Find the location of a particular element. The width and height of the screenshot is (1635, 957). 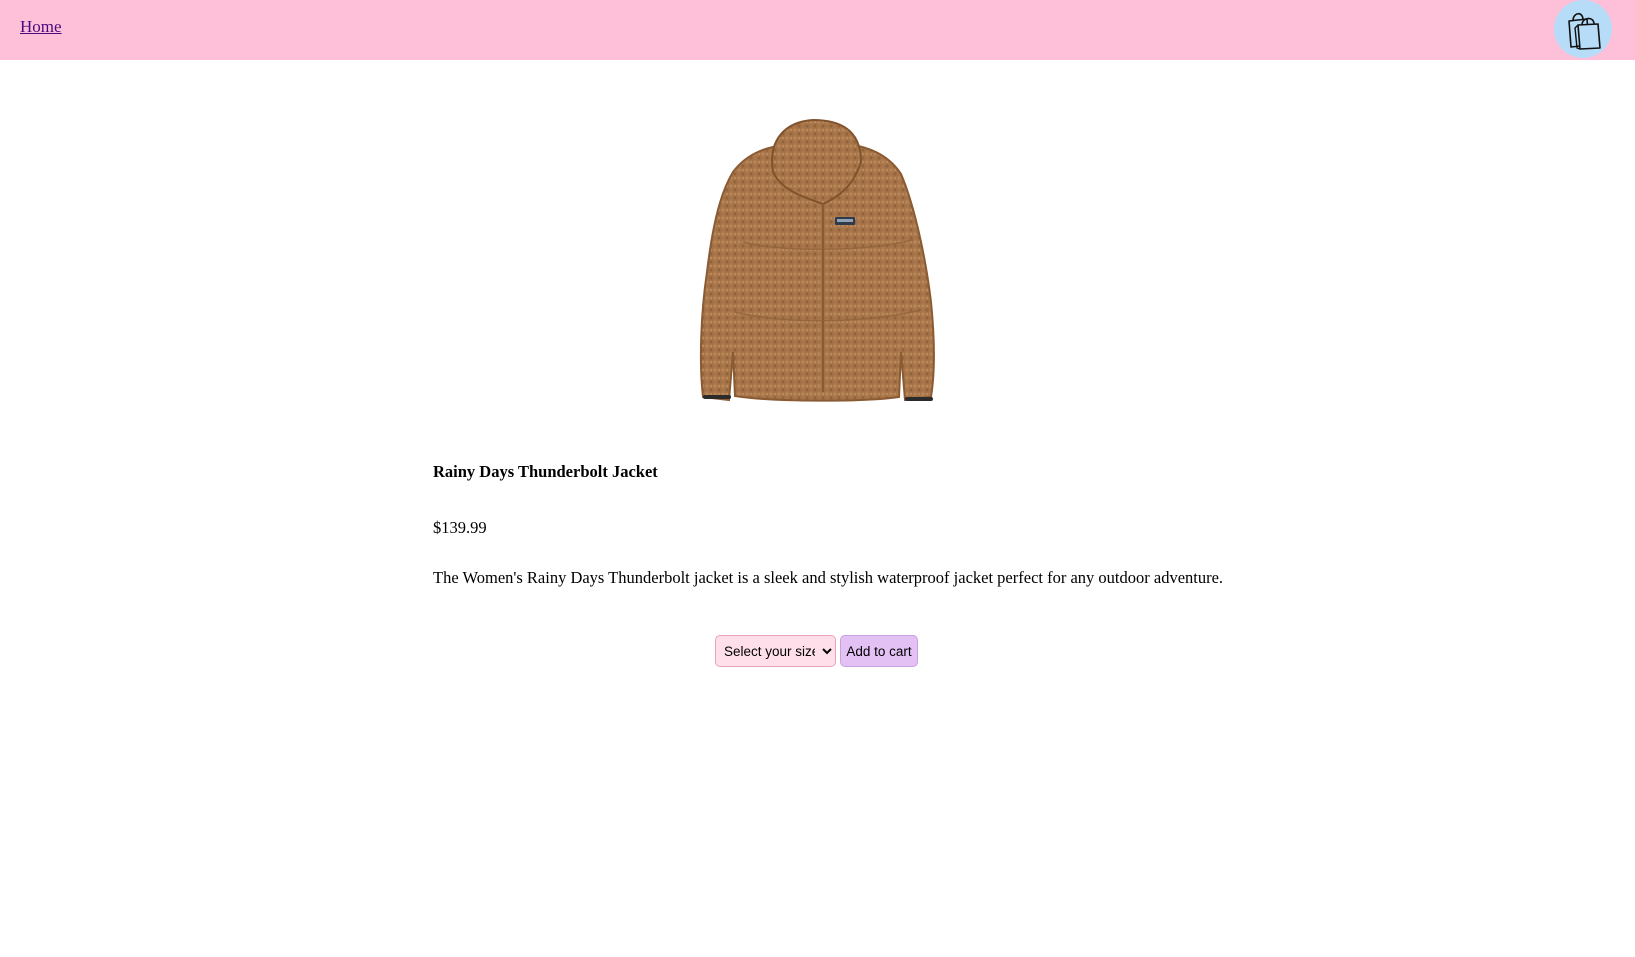

brown-fleece-jacket is located at coordinates (817, 260).